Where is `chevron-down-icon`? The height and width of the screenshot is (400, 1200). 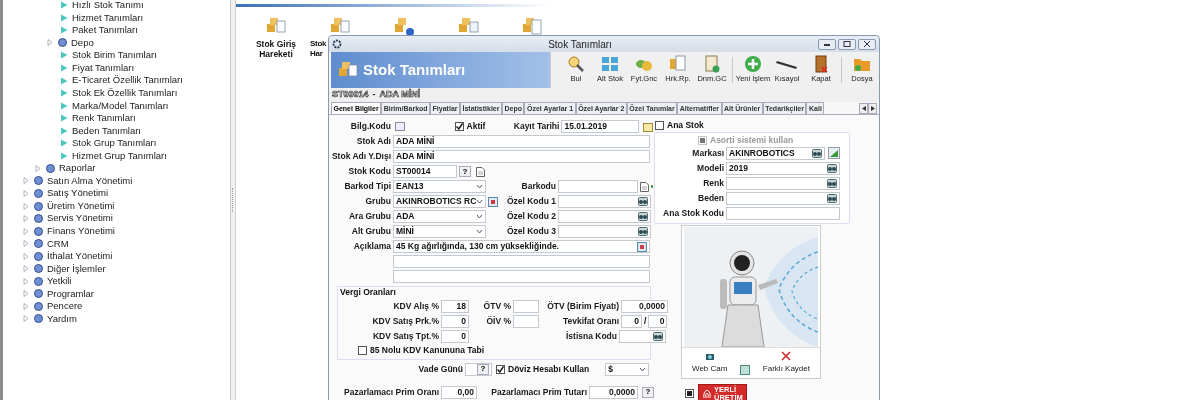 chevron-down-icon is located at coordinates (479, 216).